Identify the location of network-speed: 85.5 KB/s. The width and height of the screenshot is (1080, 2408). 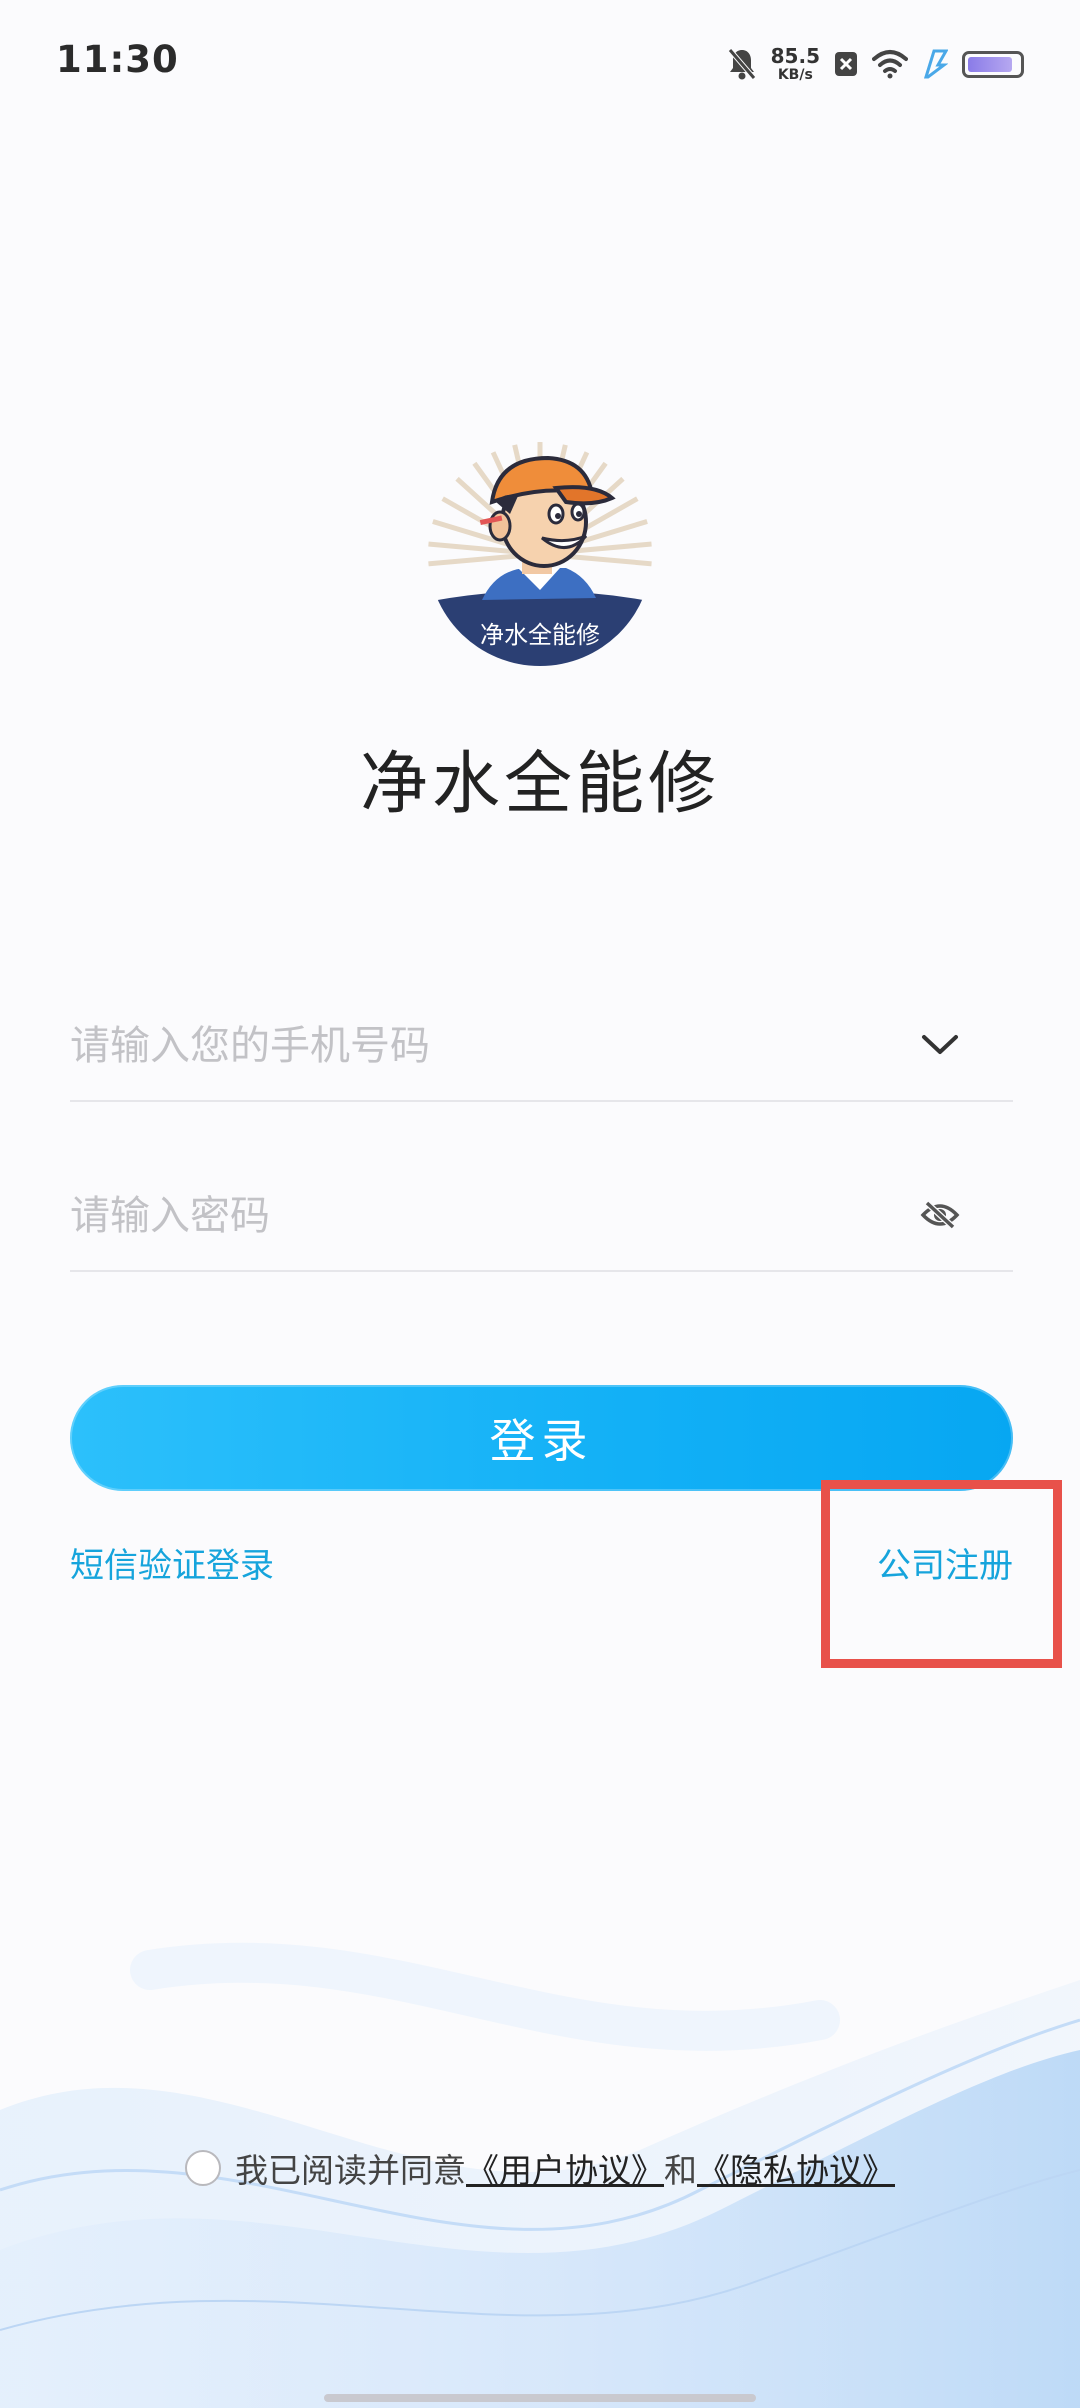
(795, 64).